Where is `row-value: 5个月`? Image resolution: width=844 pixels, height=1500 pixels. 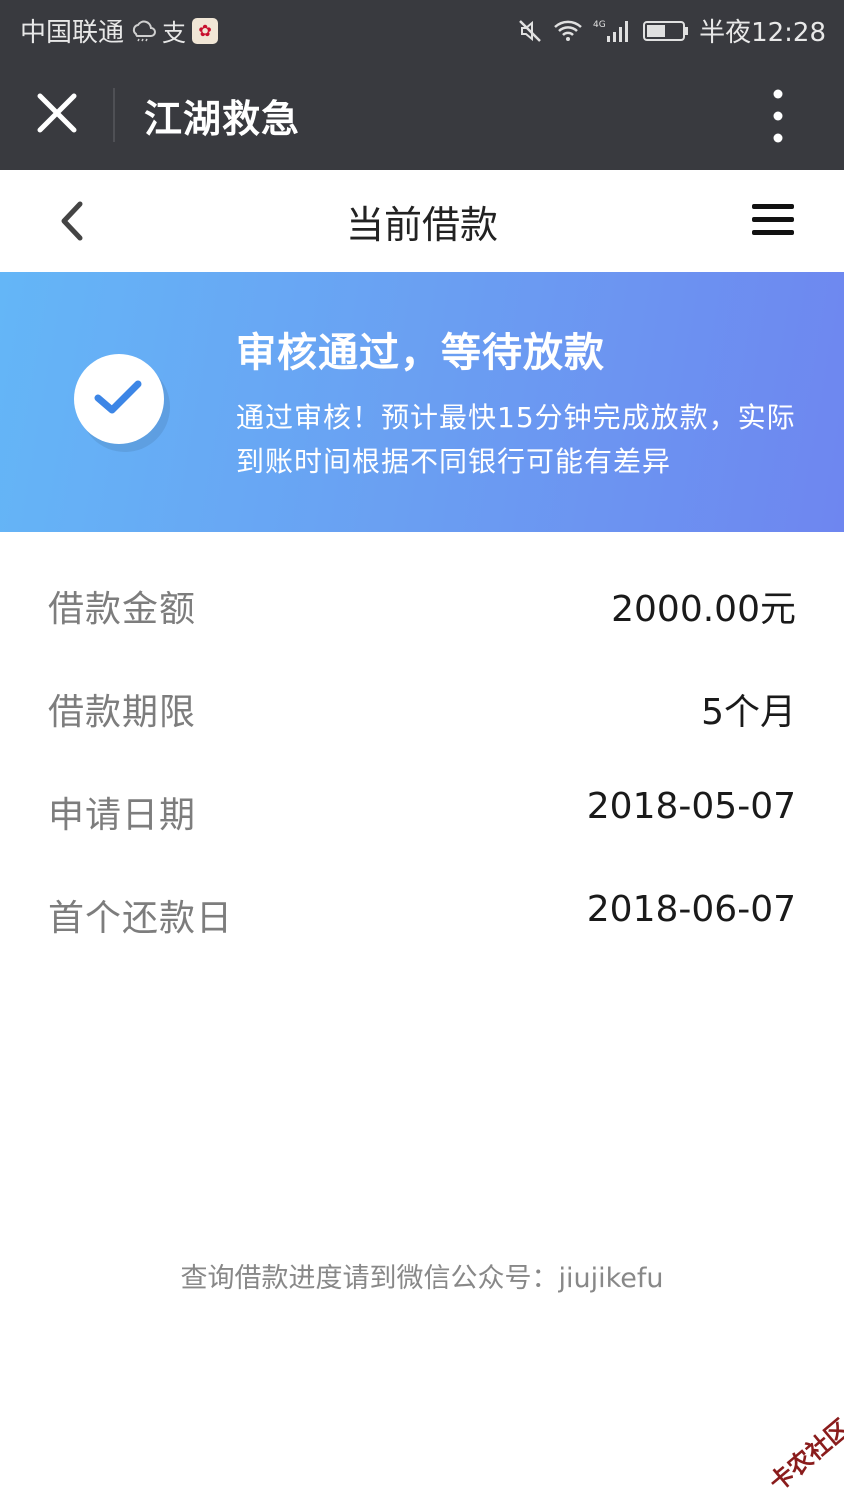 row-value: 5个月 is located at coordinates (748, 712).